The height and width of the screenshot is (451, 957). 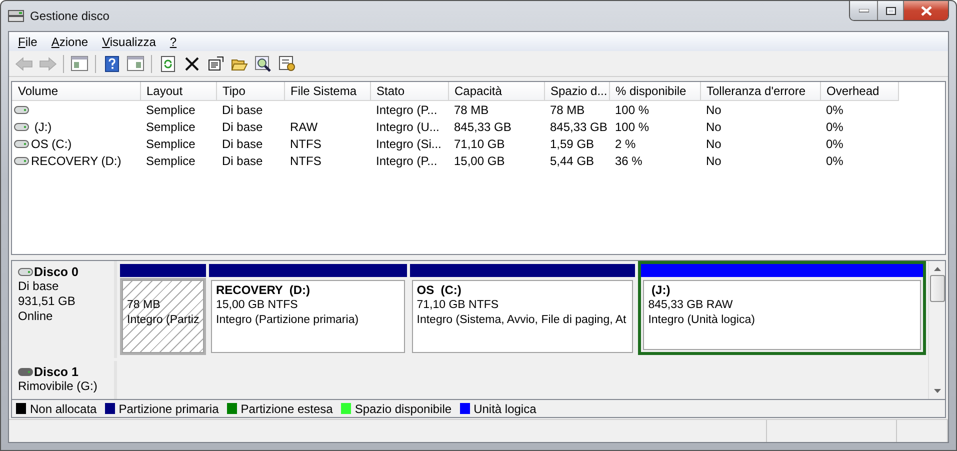 I want to click on legend-label: Partizione primaria, so click(x=168, y=409).